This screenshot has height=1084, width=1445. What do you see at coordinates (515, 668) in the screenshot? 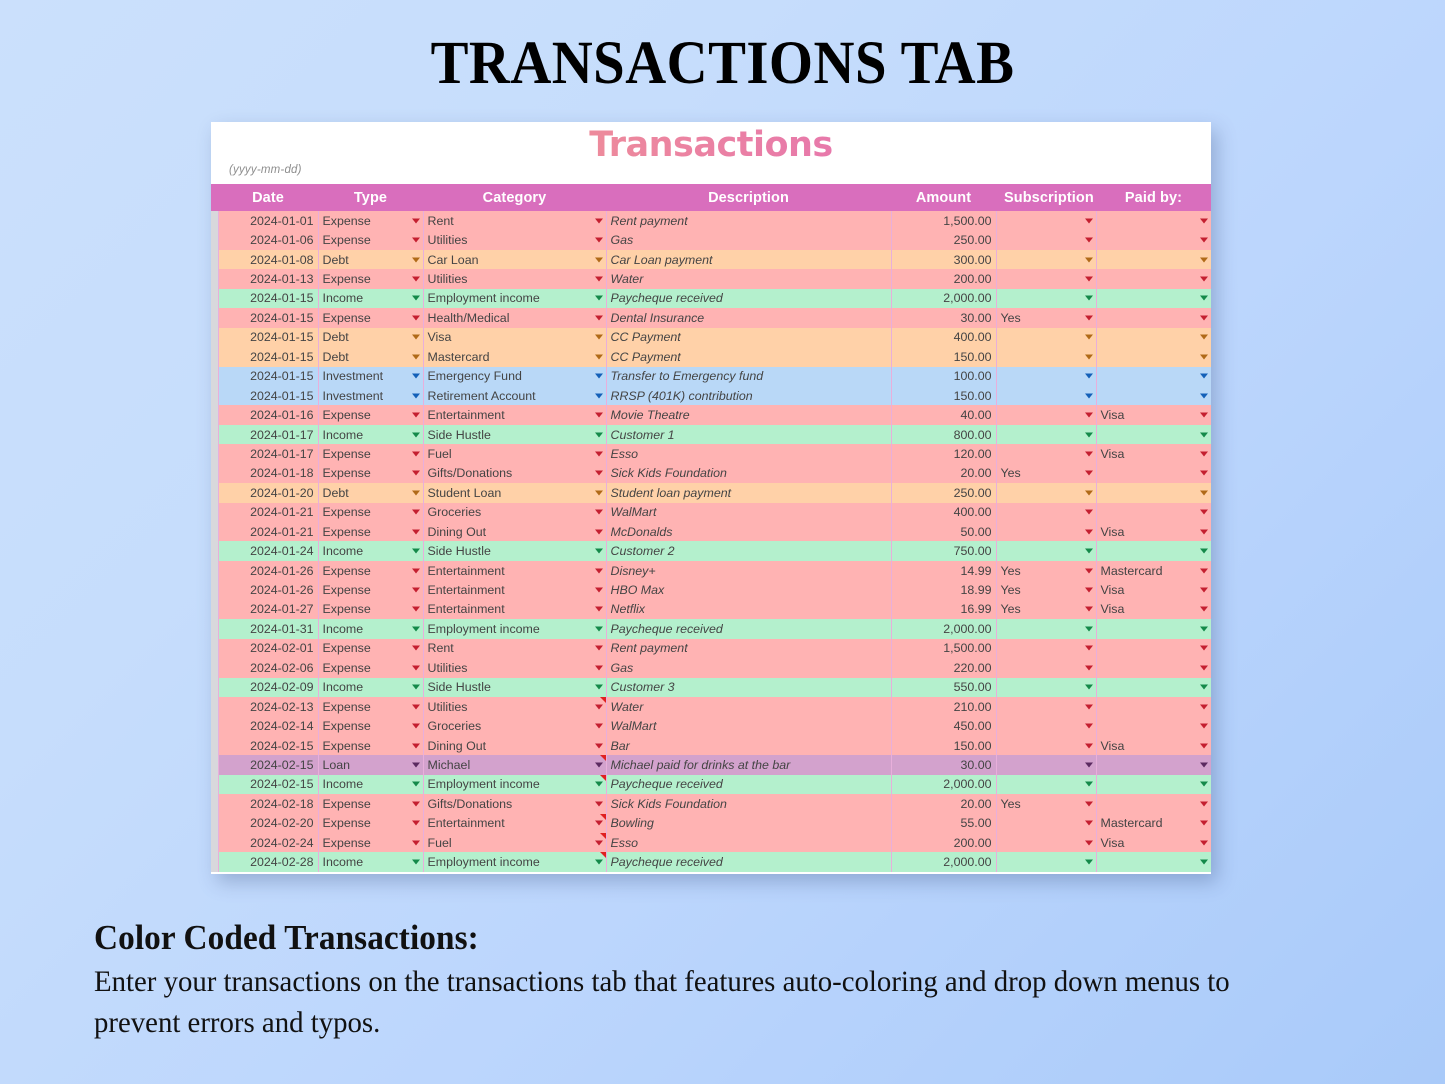
I see `cell-category: Utilities` at bounding box center [515, 668].